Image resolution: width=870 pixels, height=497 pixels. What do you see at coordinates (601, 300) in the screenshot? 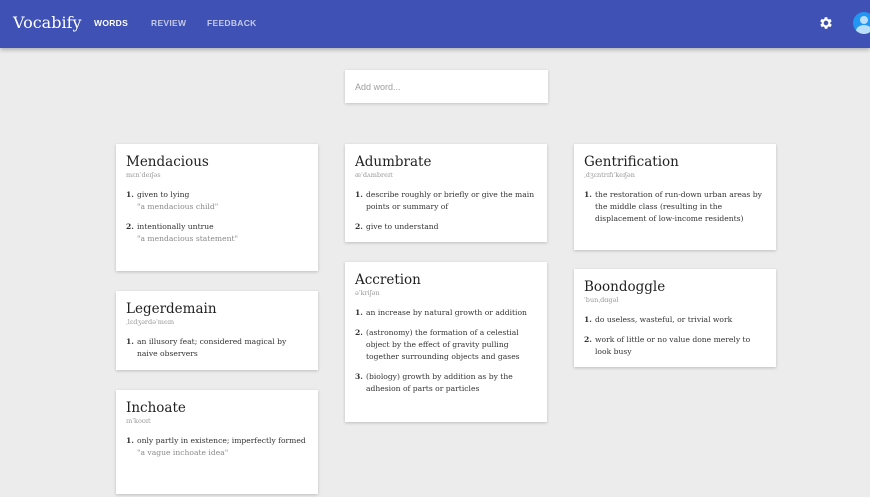
I see `word-phonetic: ˈbunˌdɑgəl` at bounding box center [601, 300].